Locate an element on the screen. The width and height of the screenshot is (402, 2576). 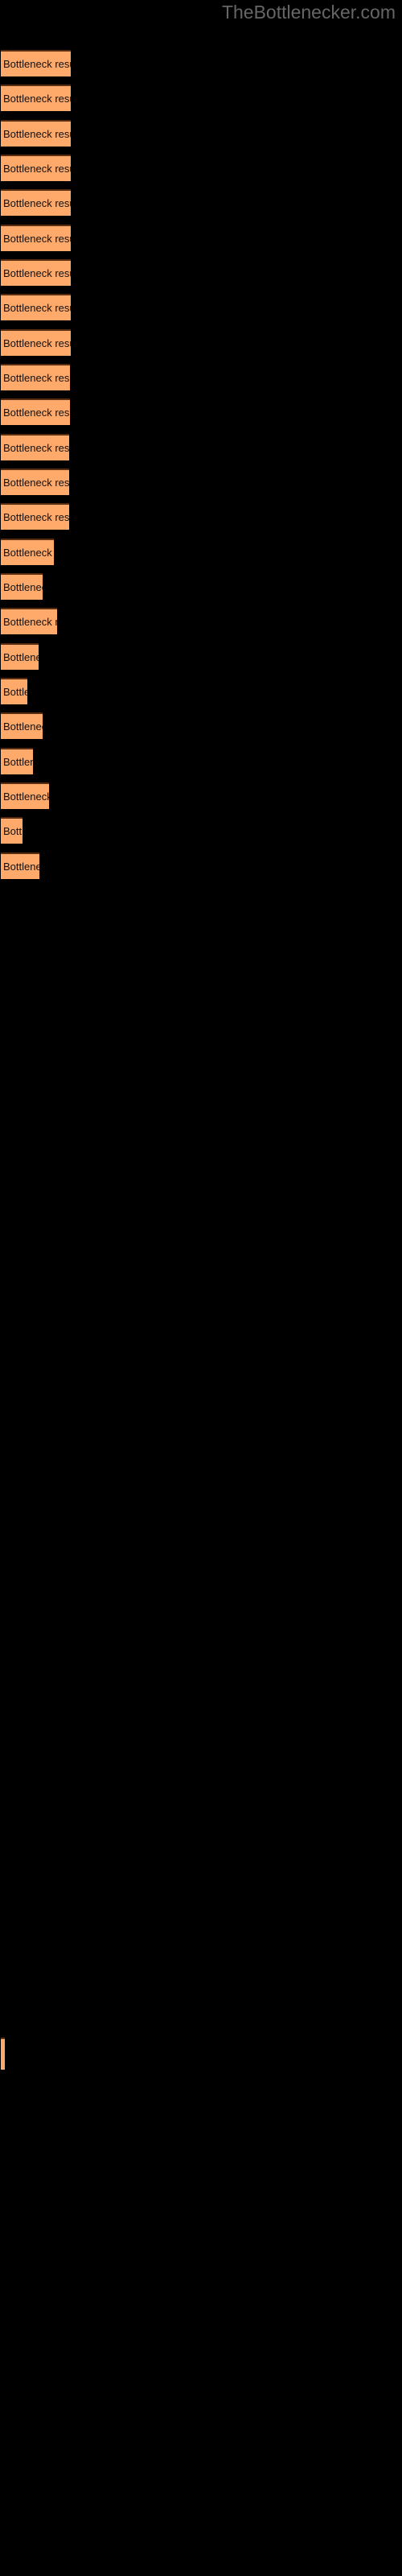
site-watermark: TheBottlenecker.com is located at coordinates (308, 12).